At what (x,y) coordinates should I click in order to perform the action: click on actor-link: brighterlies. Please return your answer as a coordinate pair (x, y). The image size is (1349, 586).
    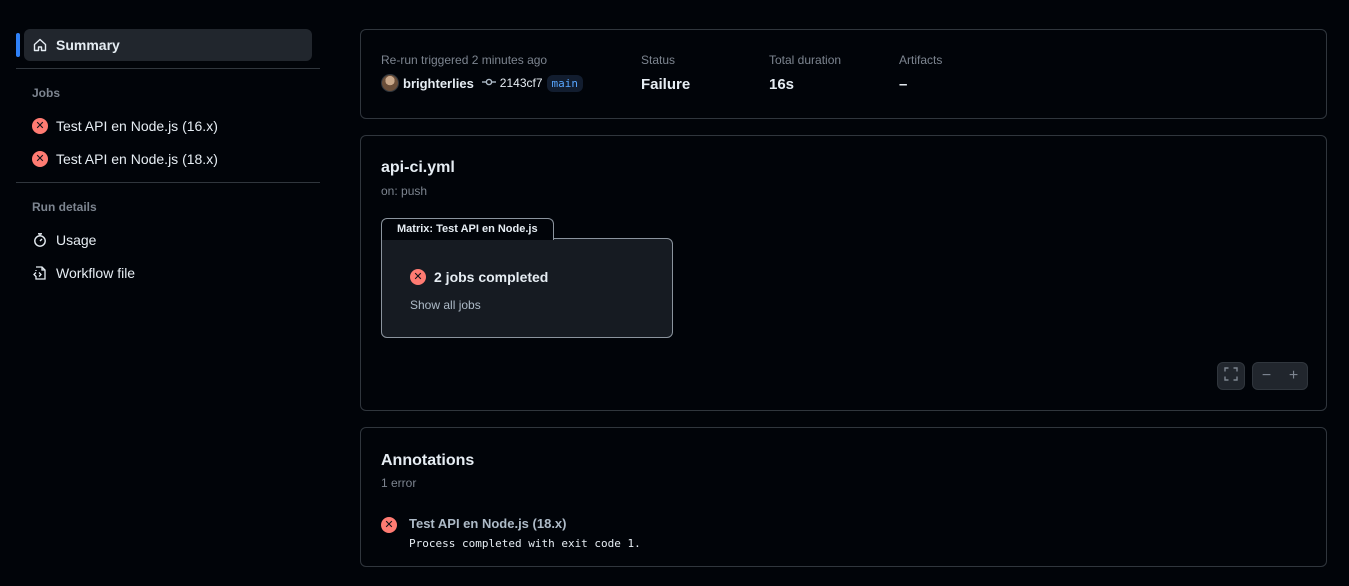
    Looking at the image, I should click on (438, 83).